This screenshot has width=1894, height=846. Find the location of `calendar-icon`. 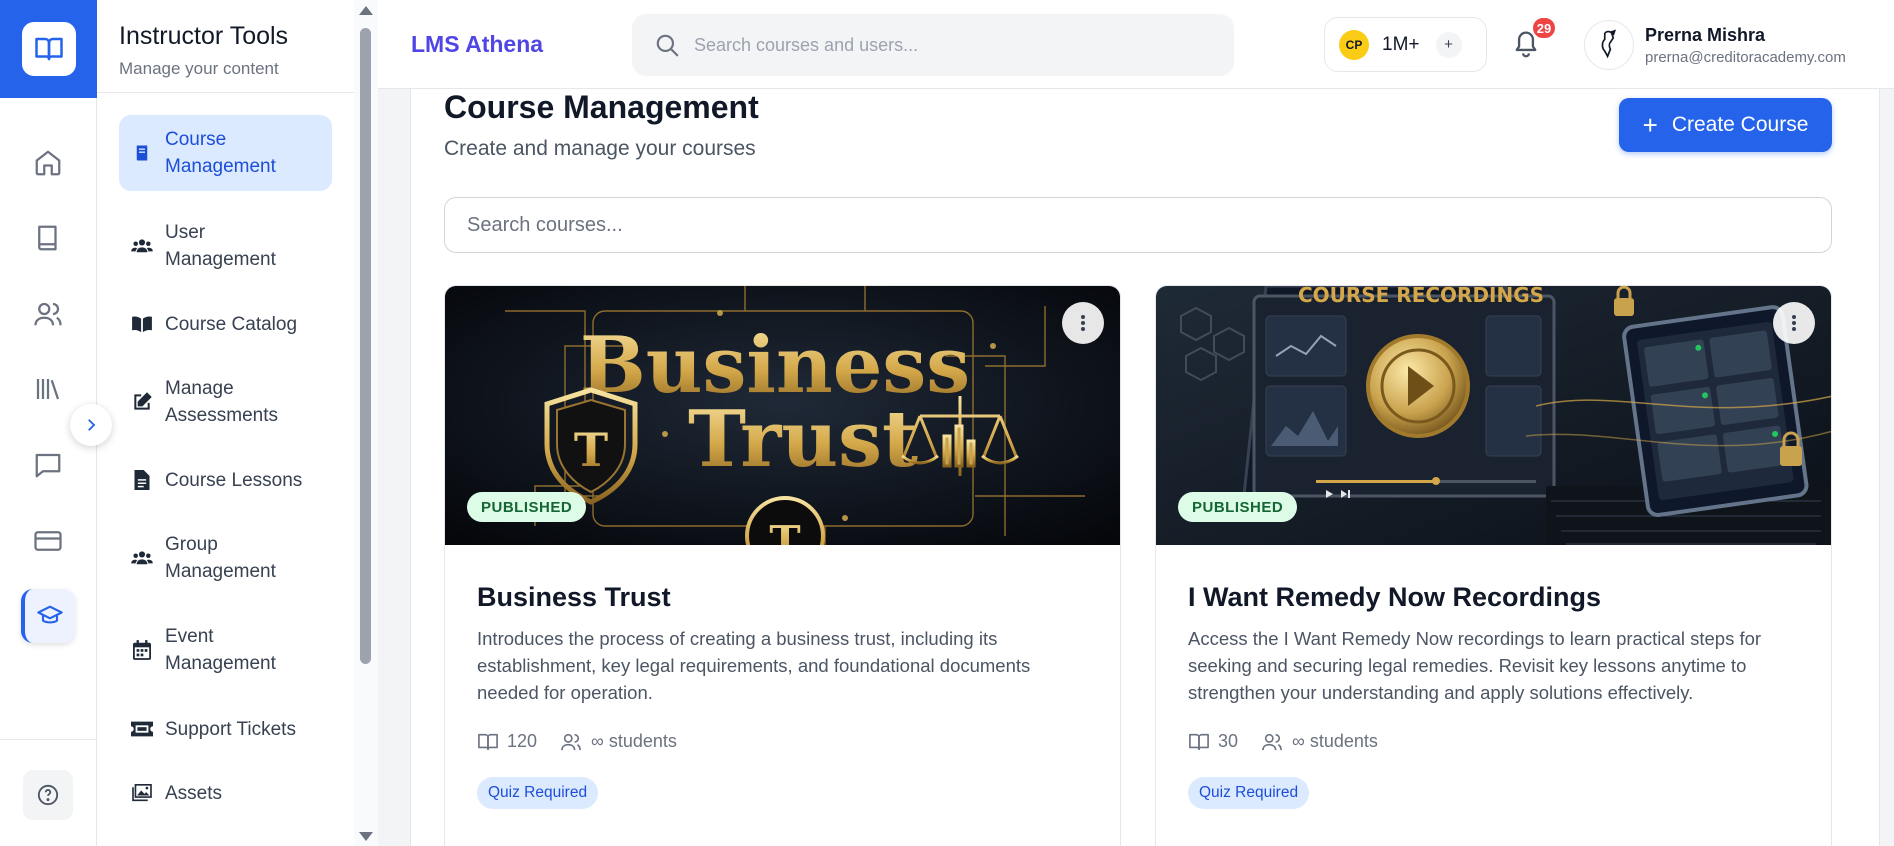

calendar-icon is located at coordinates (142, 650).